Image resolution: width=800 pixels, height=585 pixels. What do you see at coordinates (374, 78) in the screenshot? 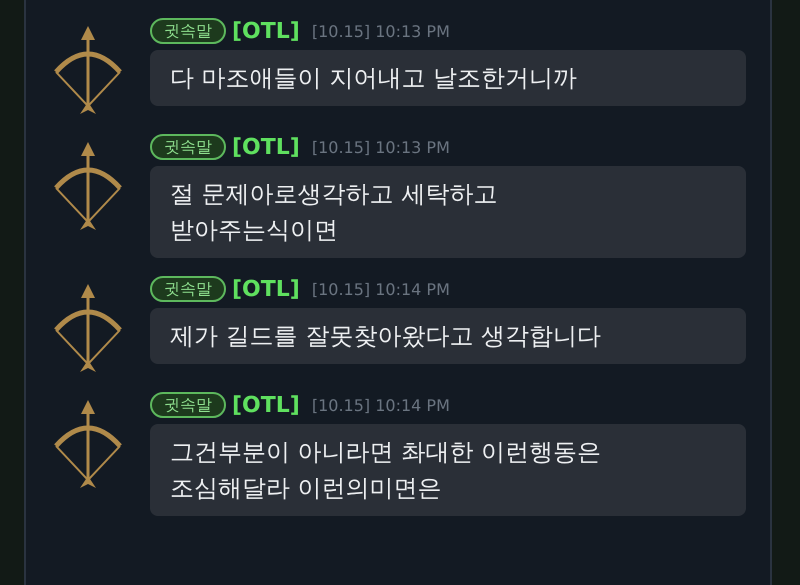
I see `message-text: 다 마조애들이 지어내고 날조한거니까` at bounding box center [374, 78].